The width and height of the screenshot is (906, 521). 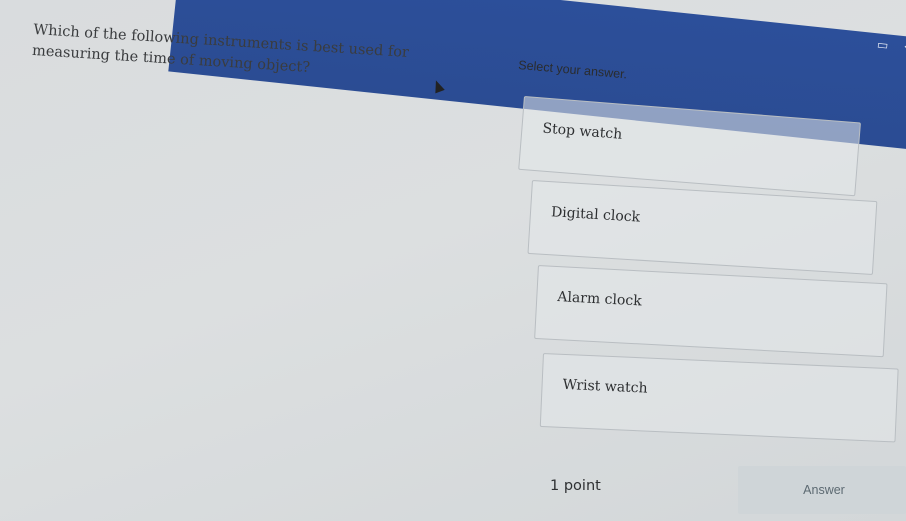 What do you see at coordinates (719, 398) in the screenshot?
I see `option-wrist-watch: Wrist watch` at bounding box center [719, 398].